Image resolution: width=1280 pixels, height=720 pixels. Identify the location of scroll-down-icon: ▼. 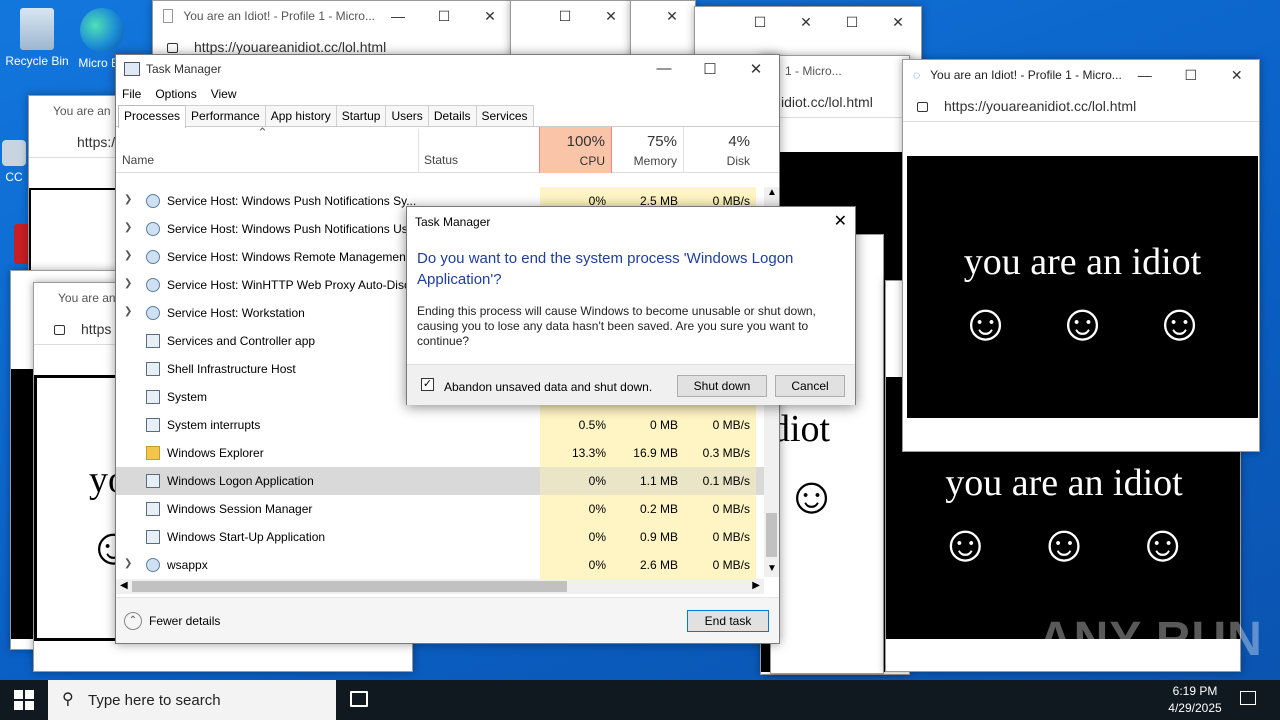
(772, 568).